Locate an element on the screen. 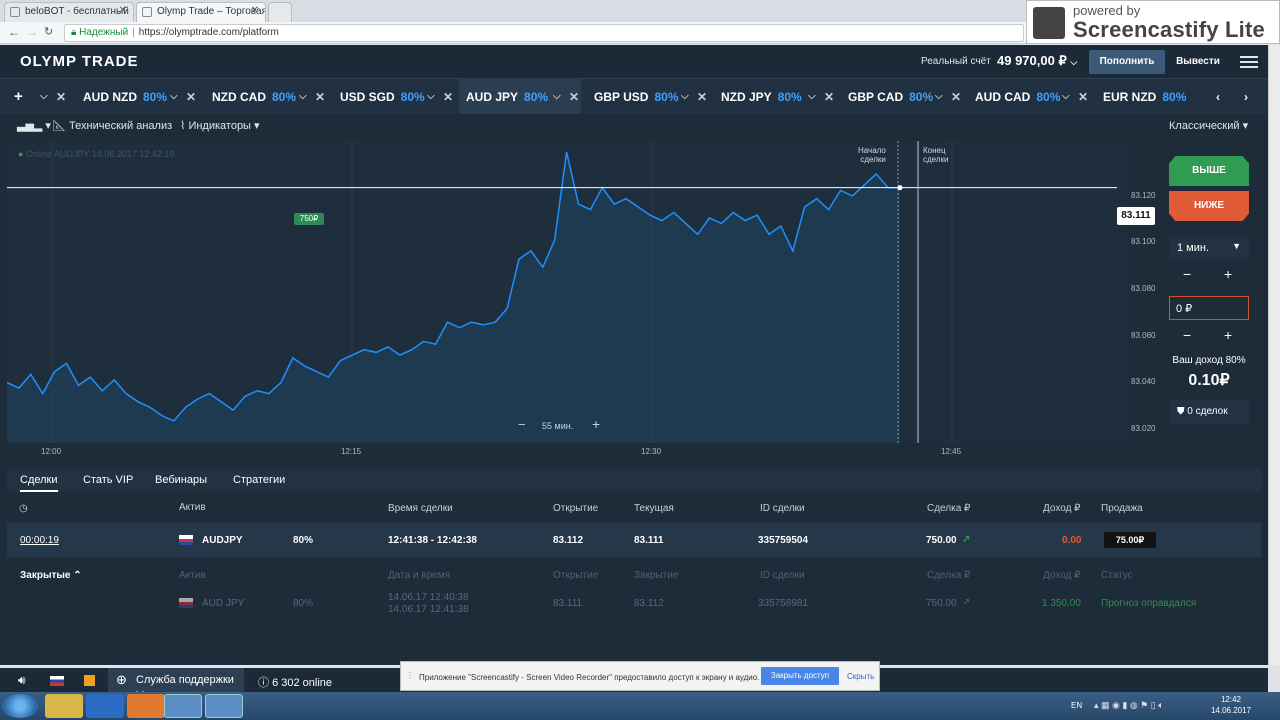 The width and height of the screenshot is (1280, 720). tray-icons: ▴ ▦ ◉ ▮ ◍ ⚑ ▯ 🔈︎ is located at coordinates (1129, 705).